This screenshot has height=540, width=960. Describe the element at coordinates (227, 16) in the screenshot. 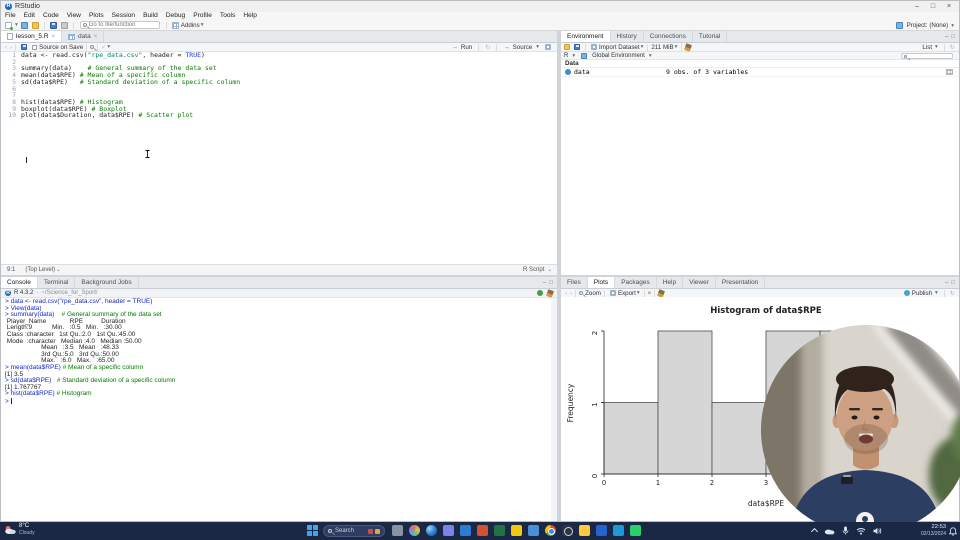

I see `menu-tools: Tools` at that location.